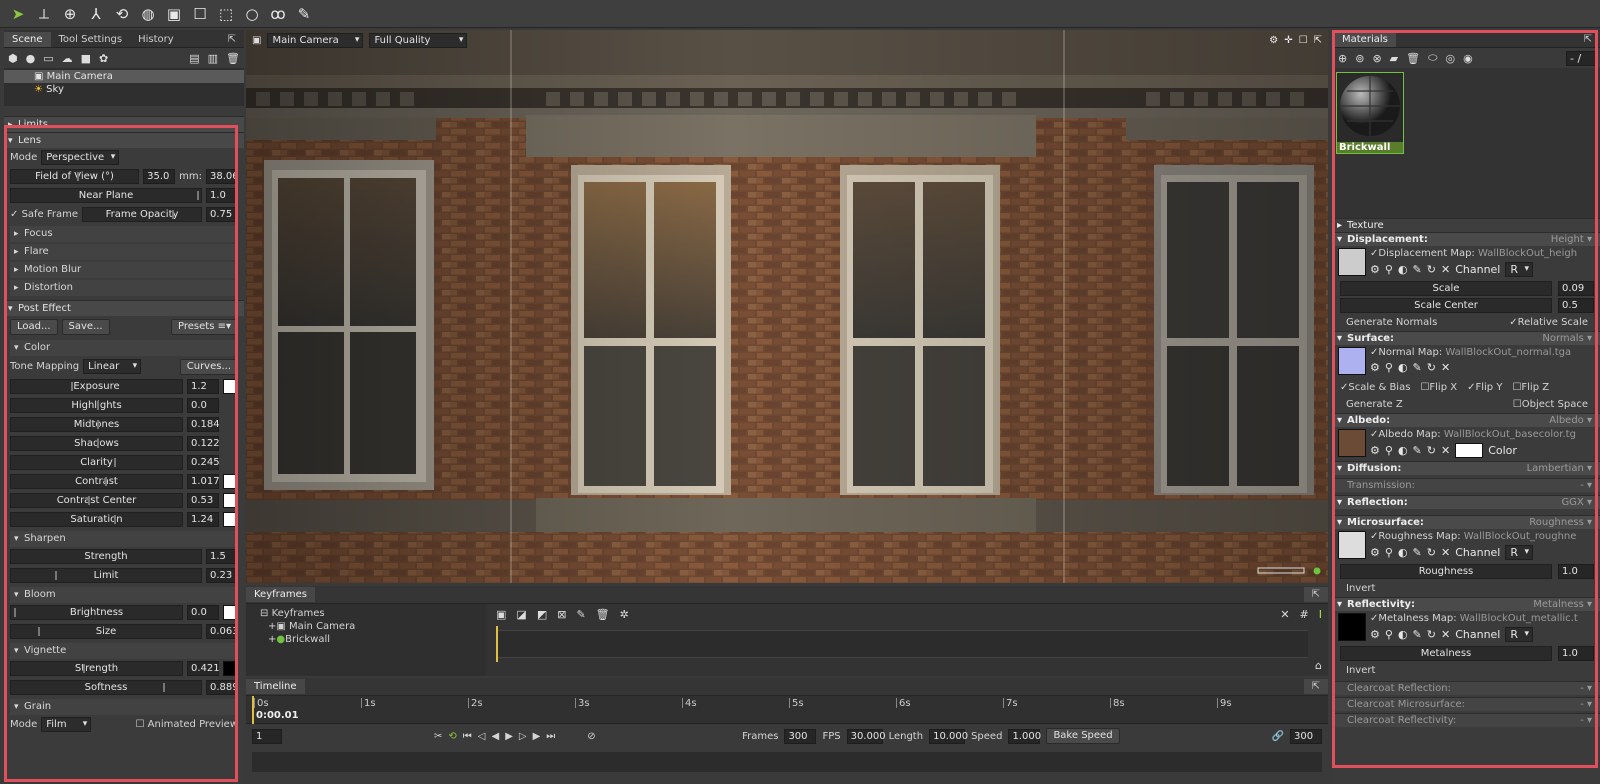  I want to click on metalness-invert-checkbox: Invert, so click(1467, 670).